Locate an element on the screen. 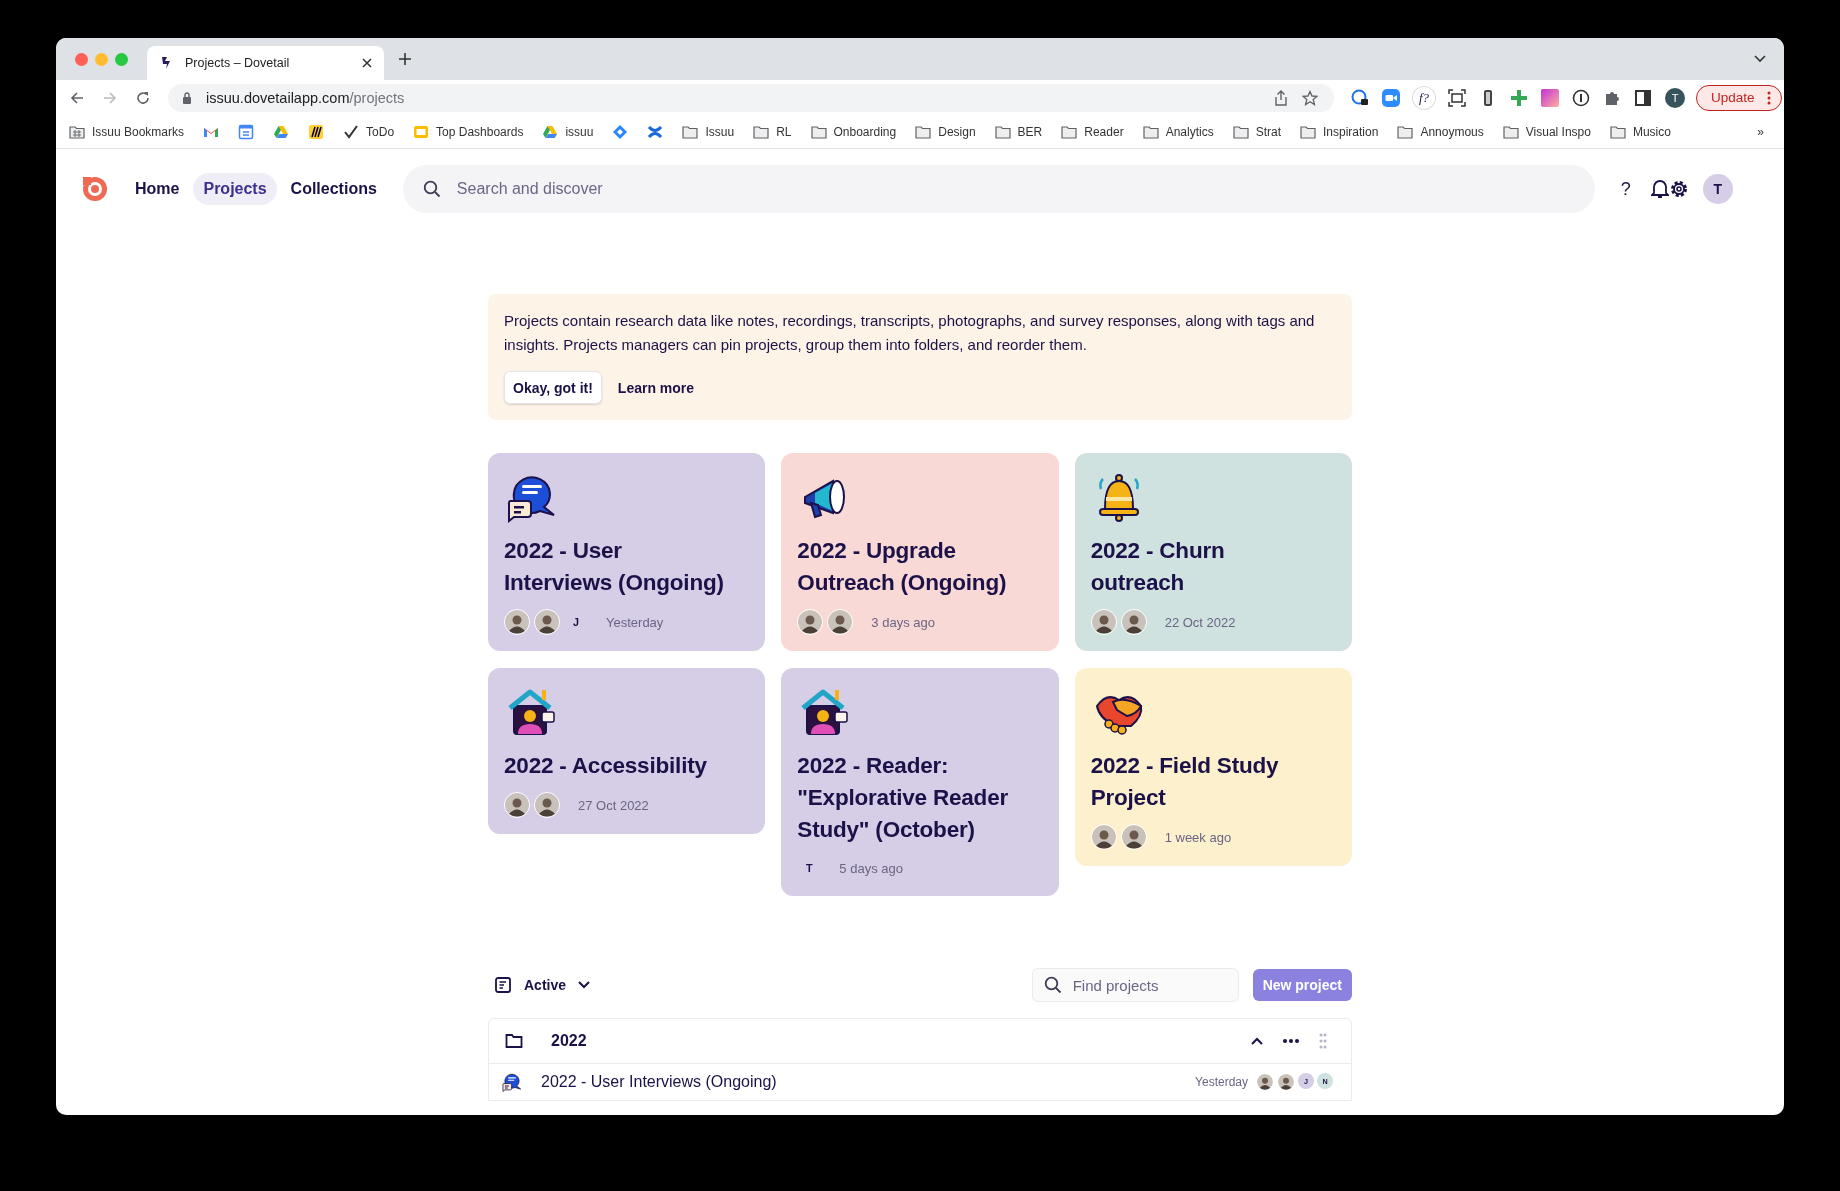  updated-date: 22 Oct 2022 is located at coordinates (1200, 622).